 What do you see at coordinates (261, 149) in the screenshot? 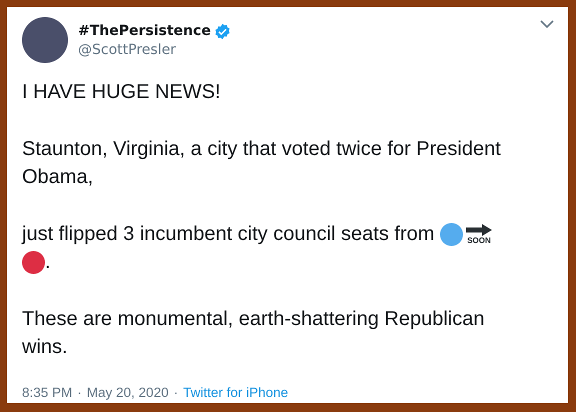
I see `tweet-text: Staunton, Virginia, a city that voted twice for President` at bounding box center [261, 149].